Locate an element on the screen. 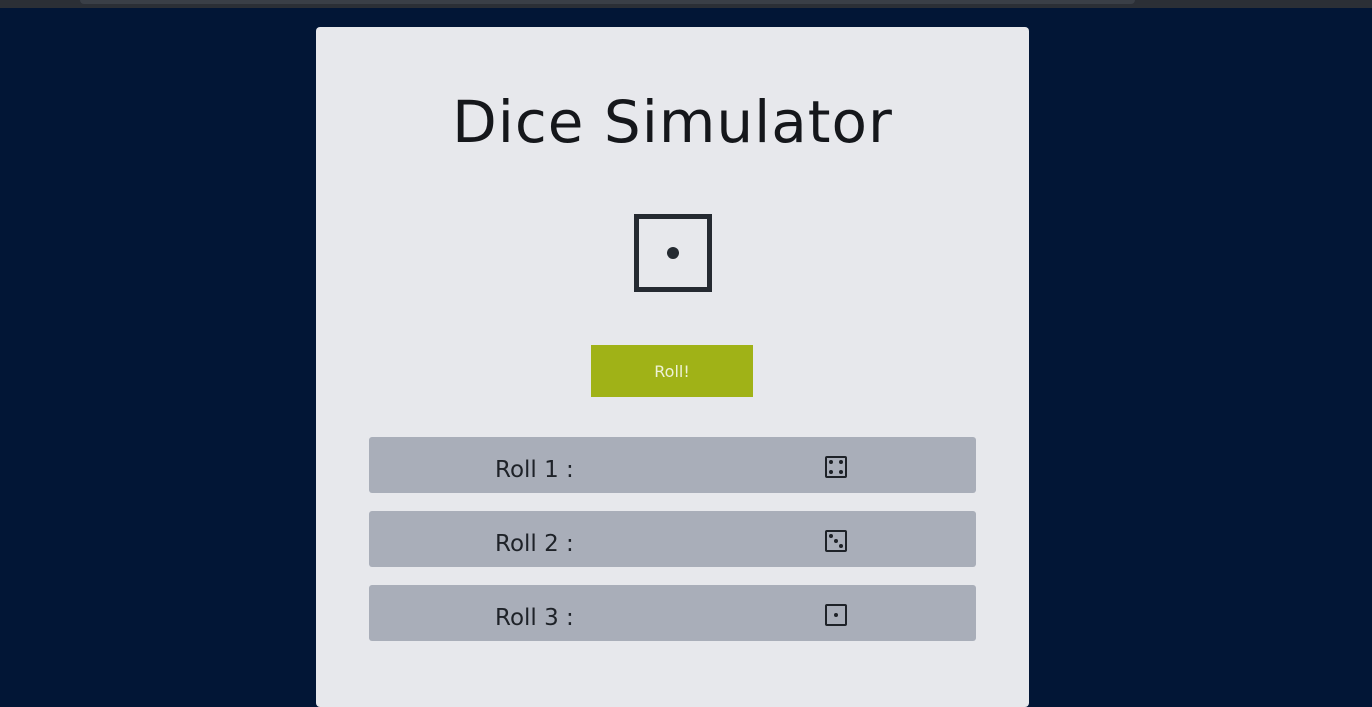  roll-label: Roll 1 : is located at coordinates (534, 470).